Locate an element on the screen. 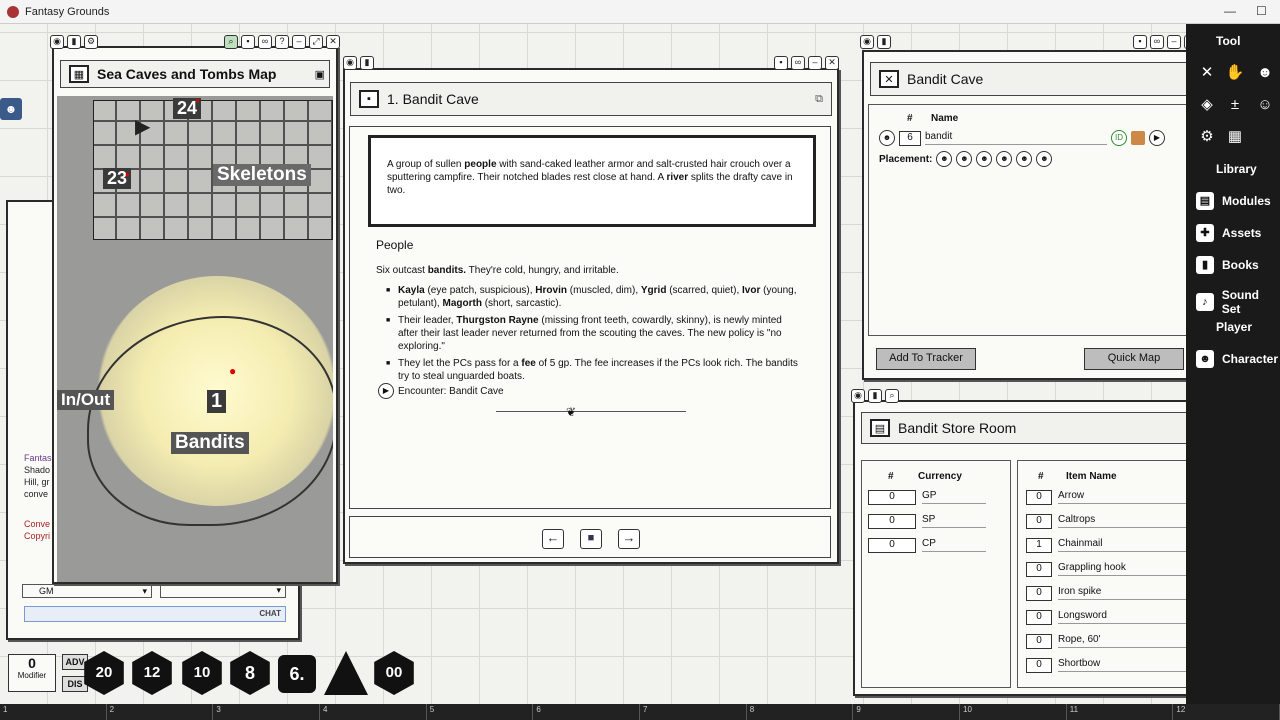 This screenshot has width=1280, height=720. modifier-icon: ± is located at coordinates (1235, 105).